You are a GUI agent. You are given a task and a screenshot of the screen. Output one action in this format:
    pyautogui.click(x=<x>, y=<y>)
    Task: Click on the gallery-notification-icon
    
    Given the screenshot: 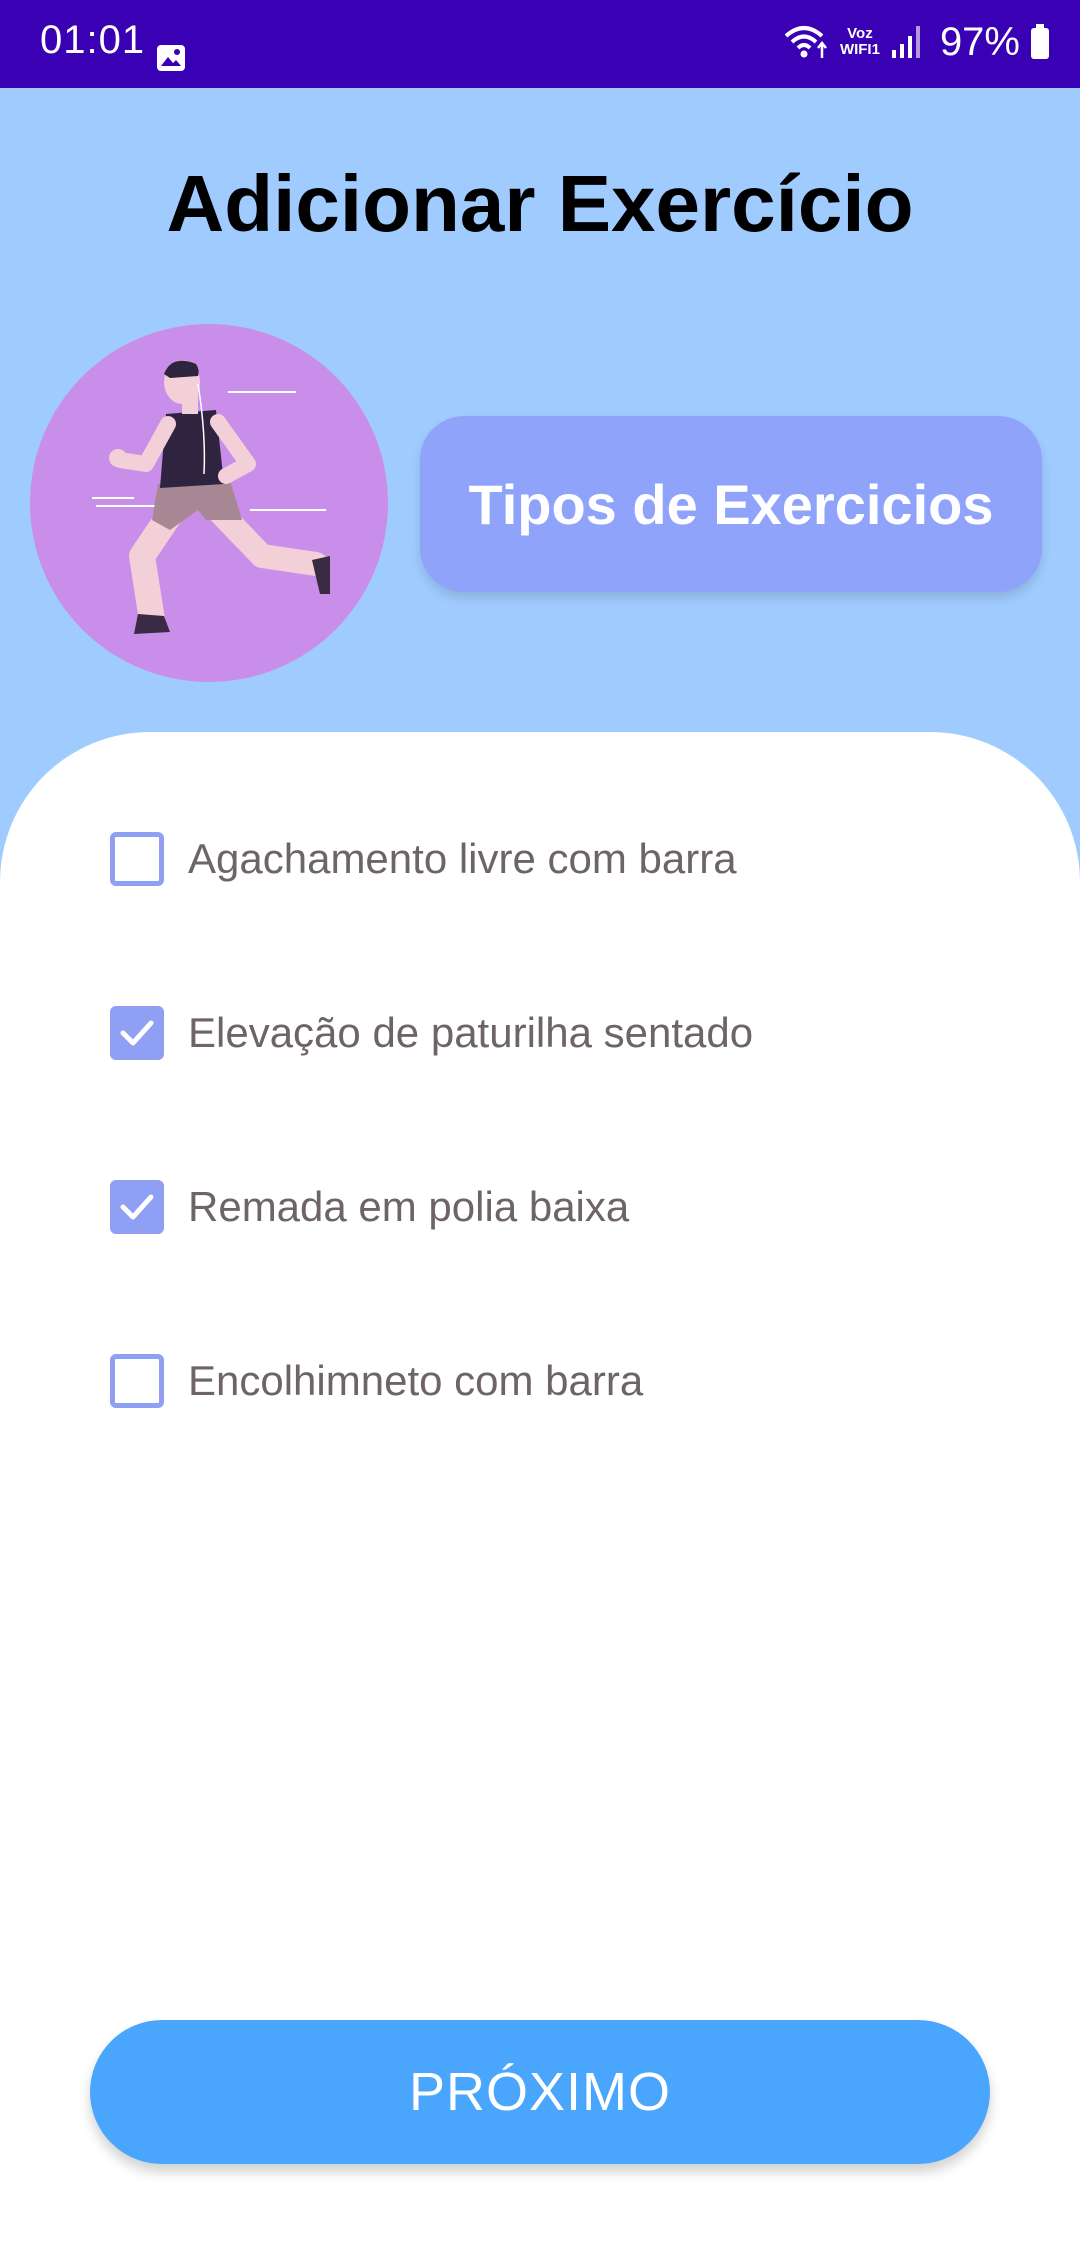 What is the action you would take?
    pyautogui.click(x=171, y=58)
    